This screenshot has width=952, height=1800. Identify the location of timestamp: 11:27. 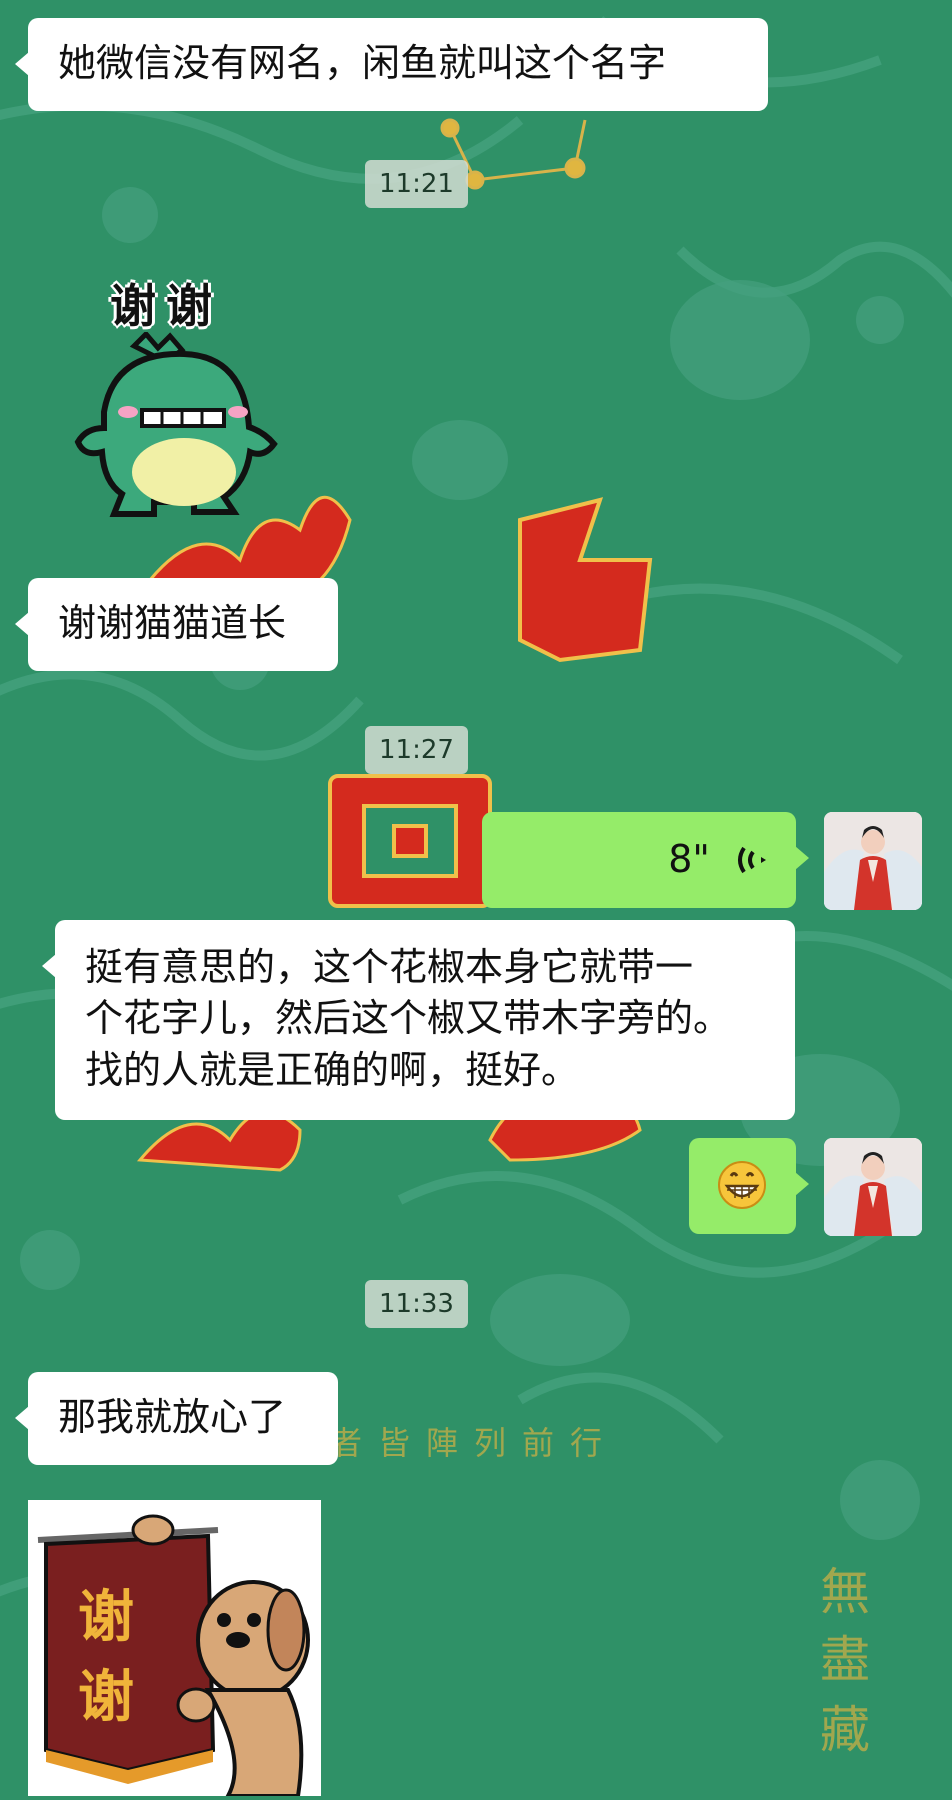
(416, 750).